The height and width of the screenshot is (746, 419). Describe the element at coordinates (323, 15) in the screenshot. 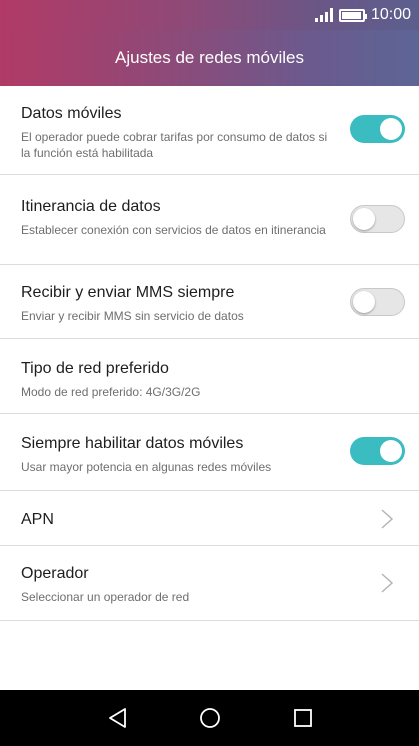

I see `signal-icon` at that location.